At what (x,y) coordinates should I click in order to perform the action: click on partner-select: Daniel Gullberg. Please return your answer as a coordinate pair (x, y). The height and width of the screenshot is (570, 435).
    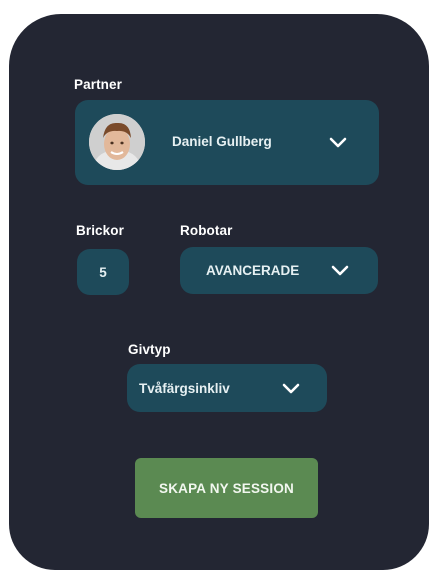
    Looking at the image, I should click on (227, 142).